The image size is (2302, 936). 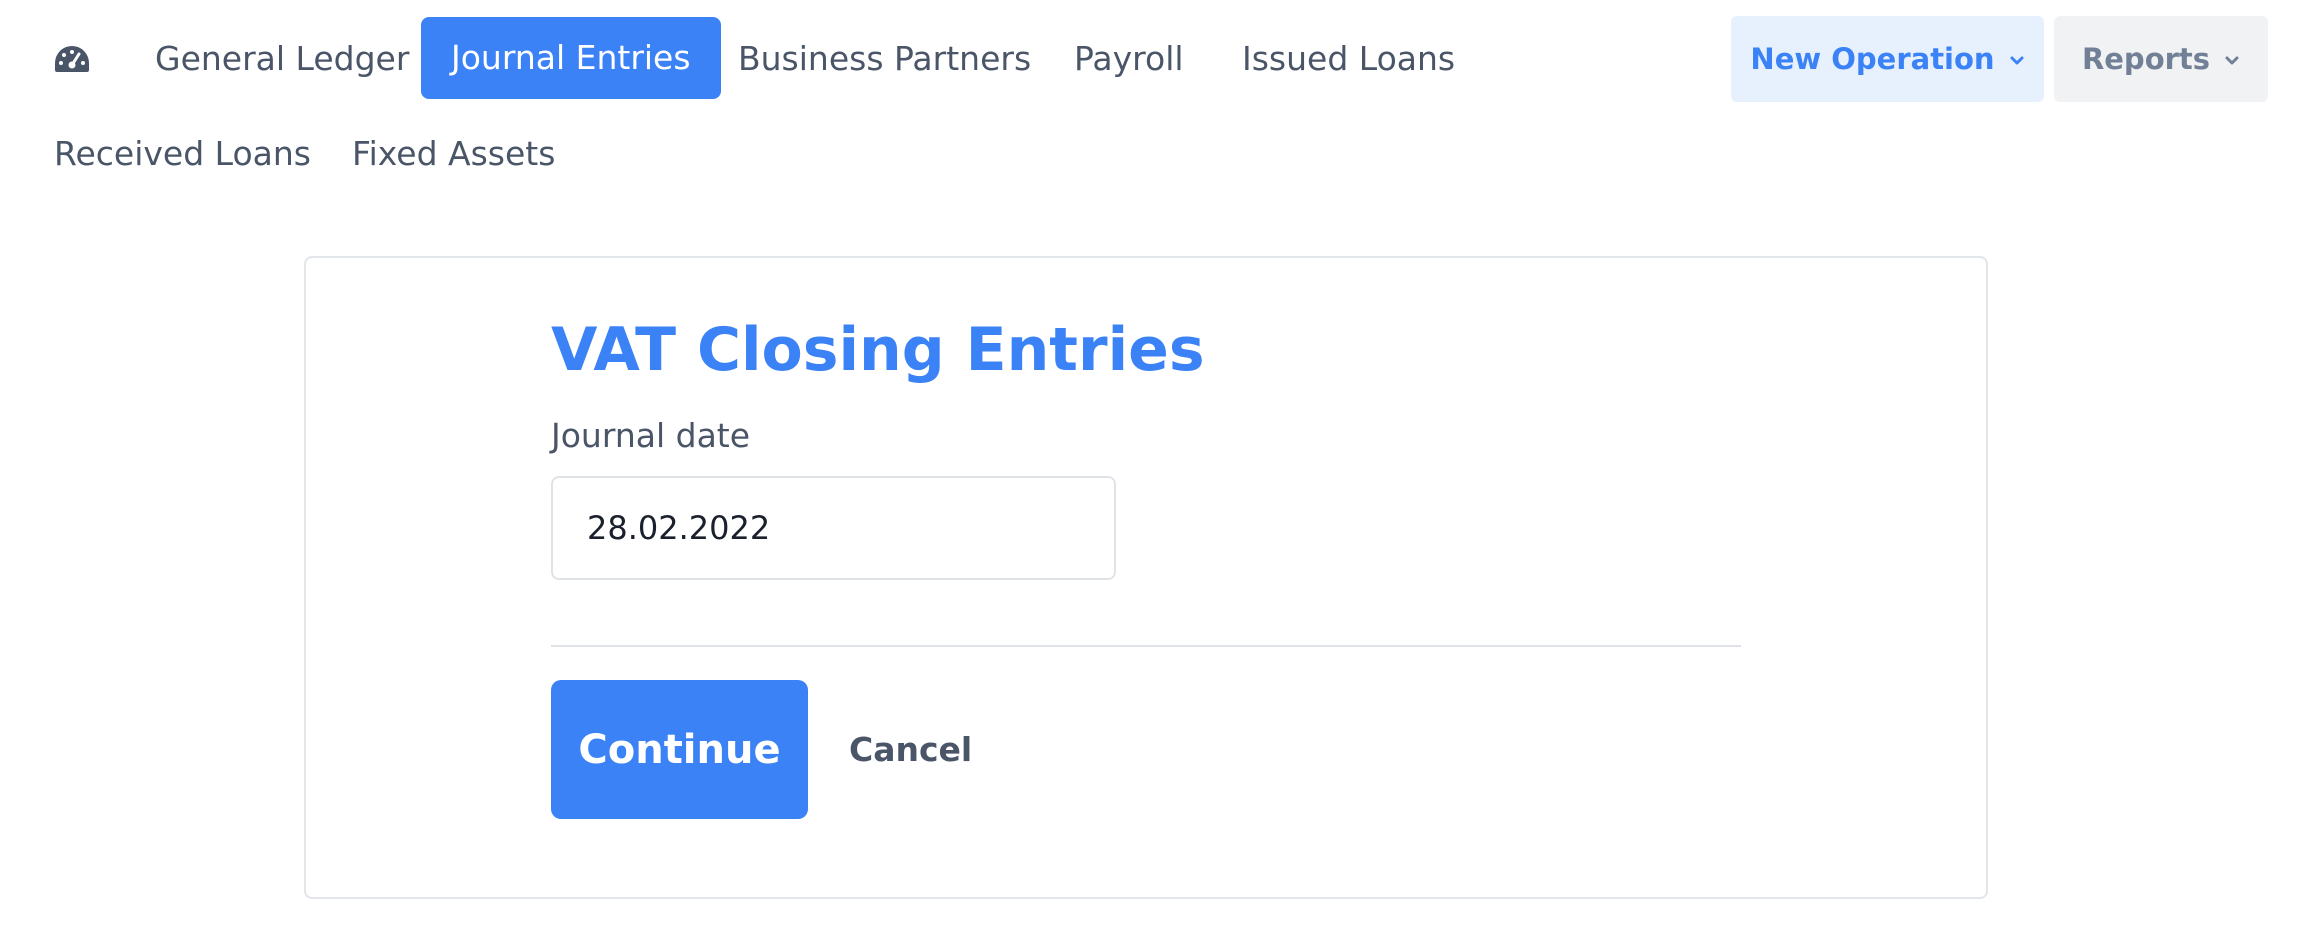 I want to click on journal-date-label: Journal date, so click(x=651, y=435).